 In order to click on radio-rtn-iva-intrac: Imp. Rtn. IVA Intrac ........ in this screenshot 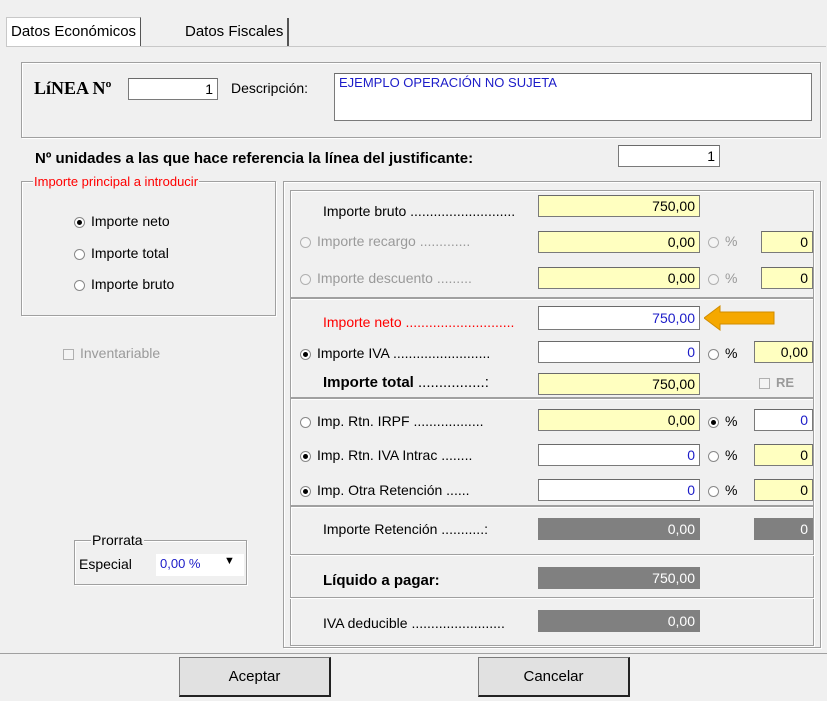, I will do `click(386, 455)`.